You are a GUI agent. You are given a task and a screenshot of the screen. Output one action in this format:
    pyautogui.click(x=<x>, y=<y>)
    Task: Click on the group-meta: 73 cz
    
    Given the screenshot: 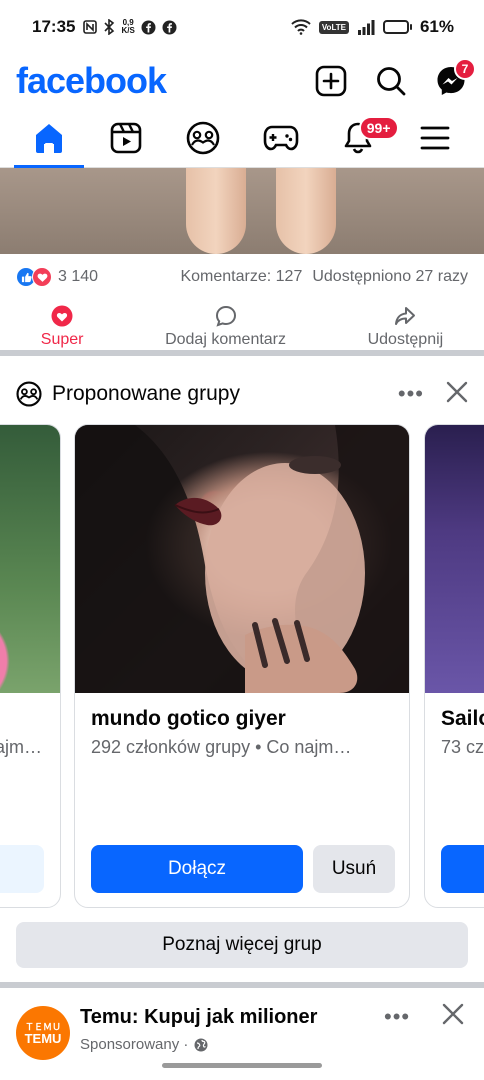 What is the action you would take?
    pyautogui.click(x=462, y=747)
    